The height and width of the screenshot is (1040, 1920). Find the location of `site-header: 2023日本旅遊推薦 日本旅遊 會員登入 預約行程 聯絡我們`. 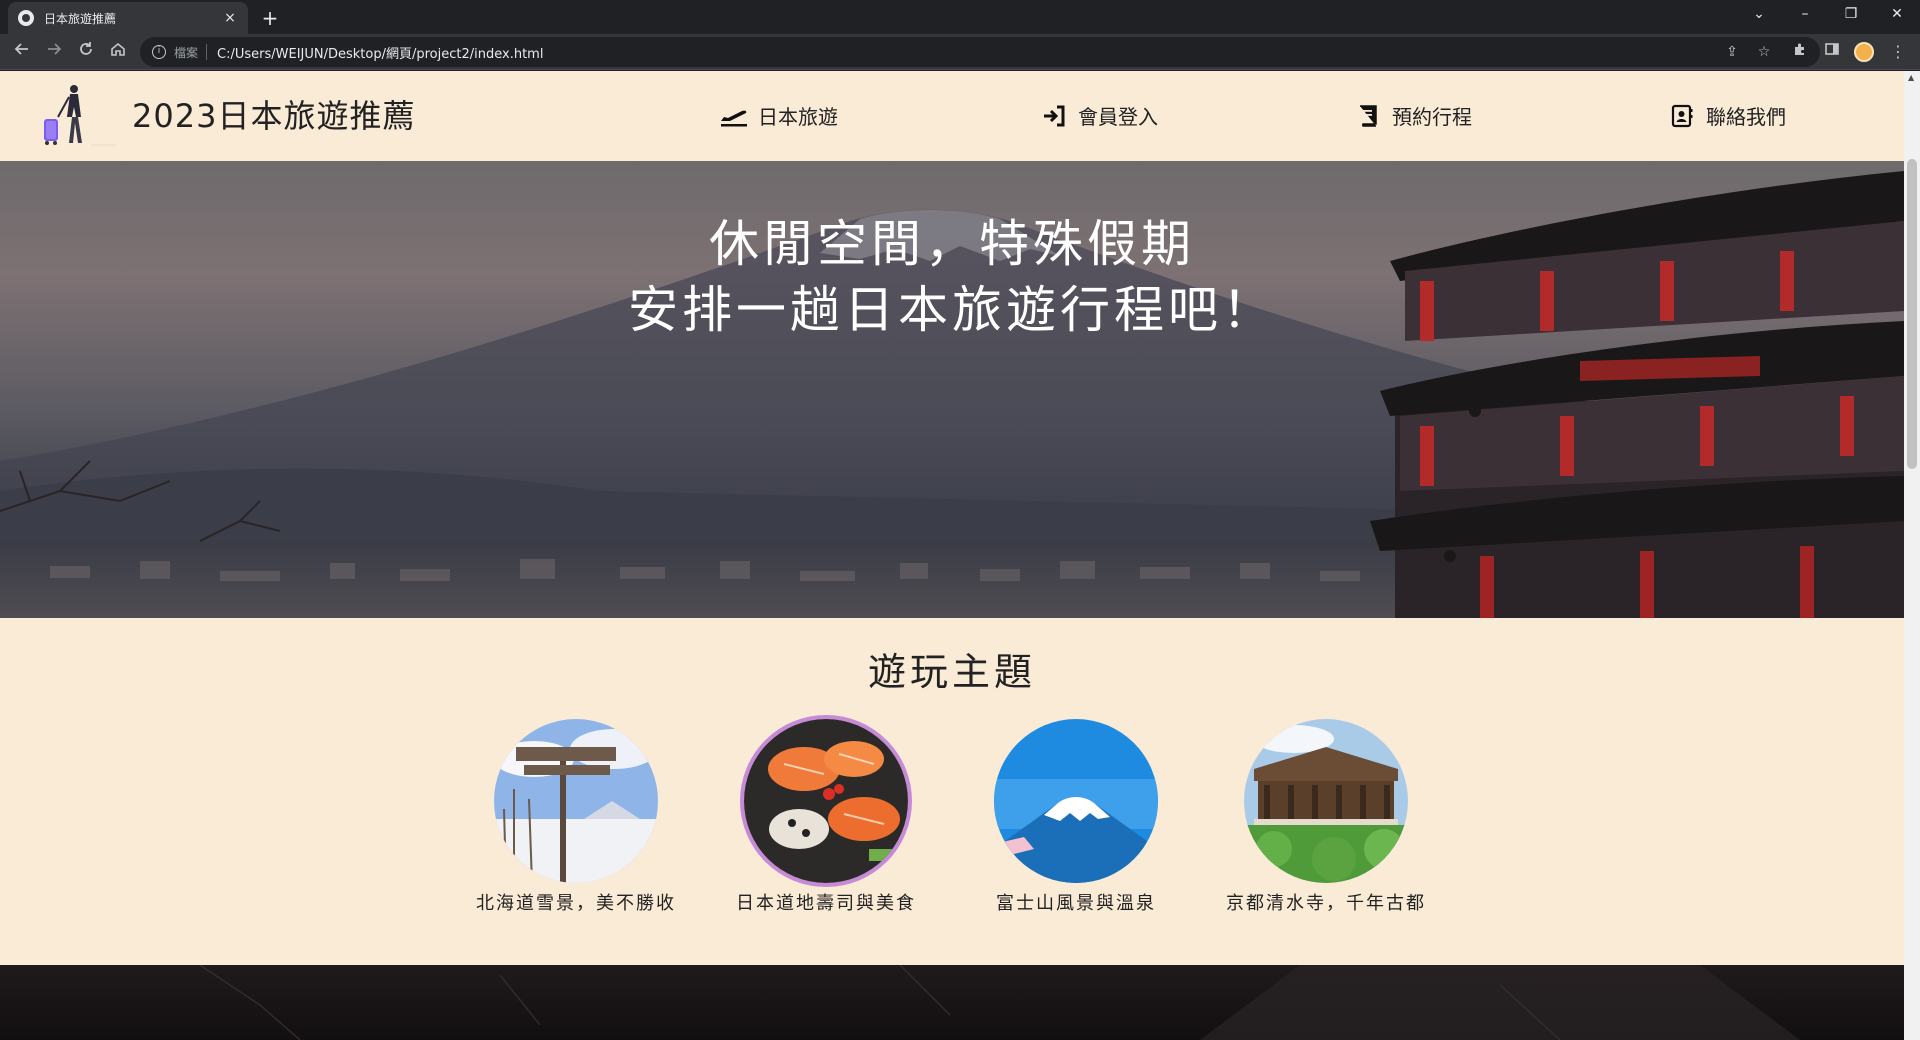

site-header: 2023日本旅遊推薦 日本旅遊 會員登入 預約行程 聯絡我們 is located at coordinates (952, 116).